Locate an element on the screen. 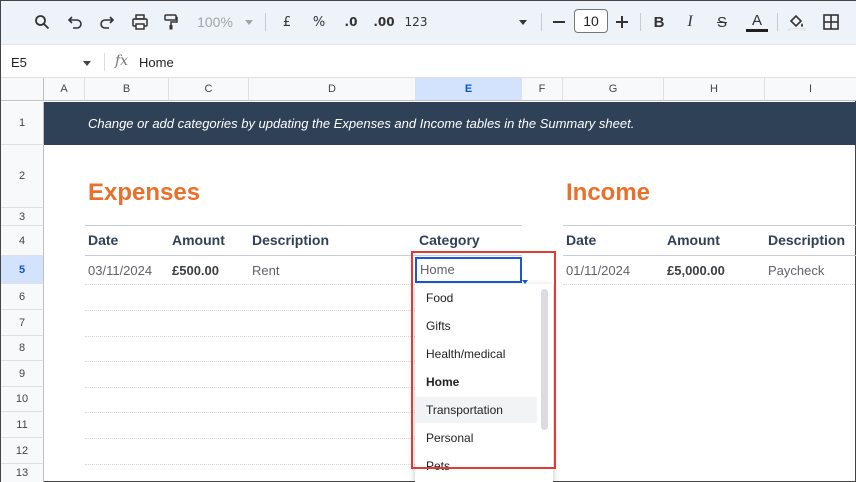 The width and height of the screenshot is (856, 482). row-header-6: 6 is located at coordinates (22, 297).